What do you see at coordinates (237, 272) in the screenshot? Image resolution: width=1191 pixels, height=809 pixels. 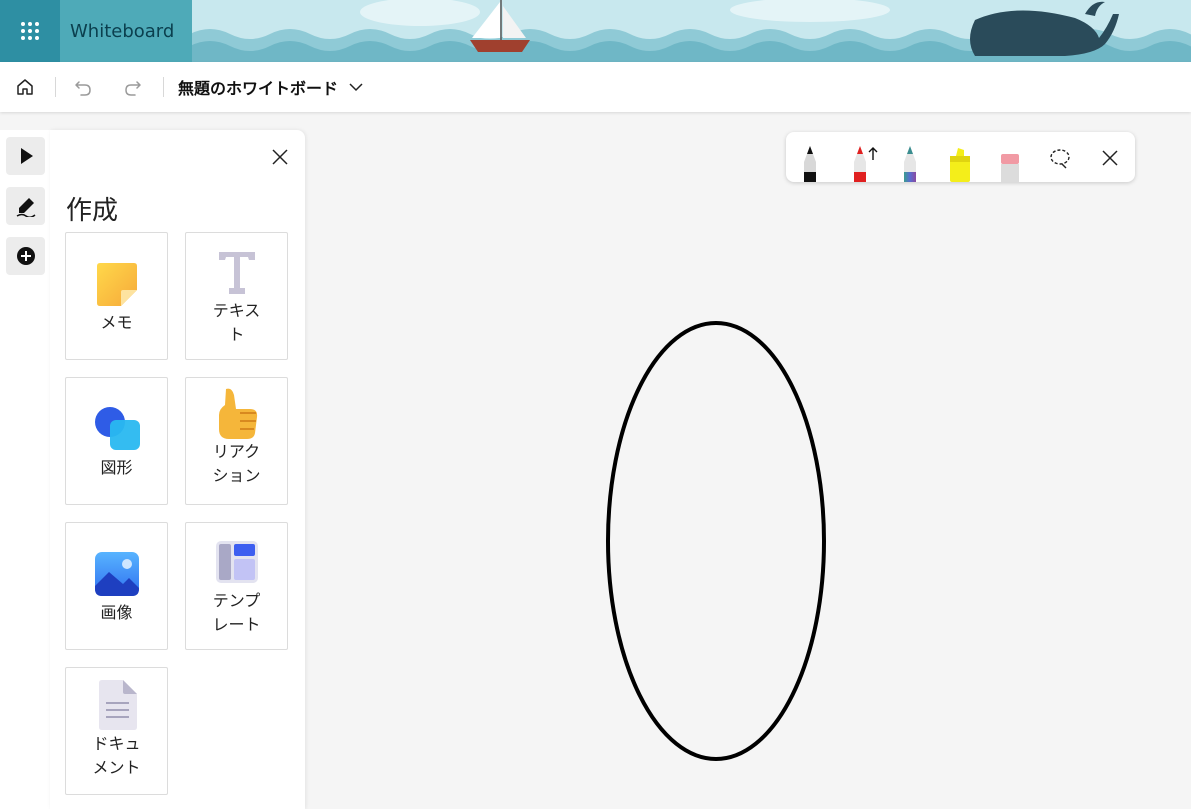 I see `text-icon` at bounding box center [237, 272].